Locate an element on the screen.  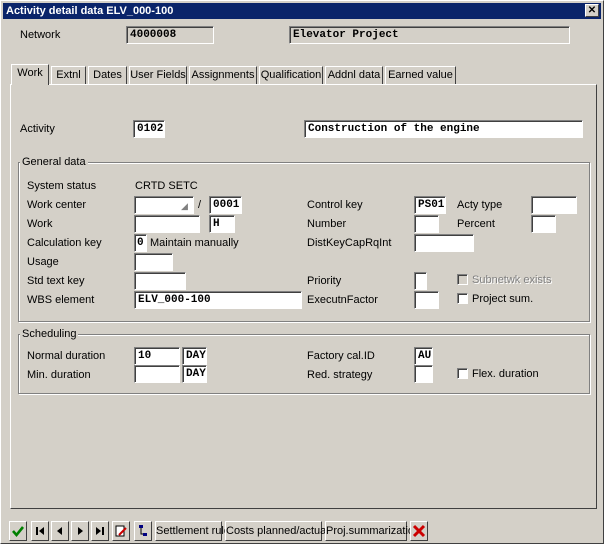
std-text-key-label: Std text key is located at coordinates (56, 281).